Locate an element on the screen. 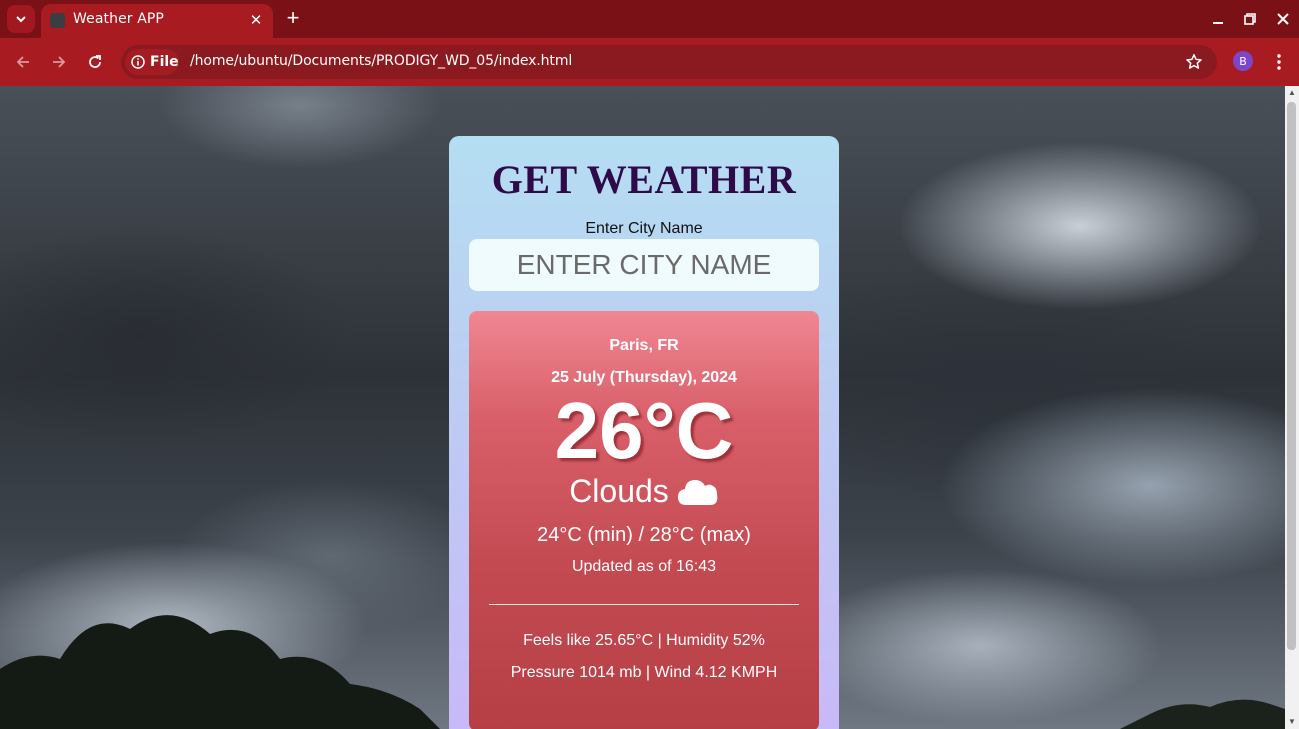 This screenshot has height=729, width=1299. site-info-chip: File is located at coordinates (152, 62).